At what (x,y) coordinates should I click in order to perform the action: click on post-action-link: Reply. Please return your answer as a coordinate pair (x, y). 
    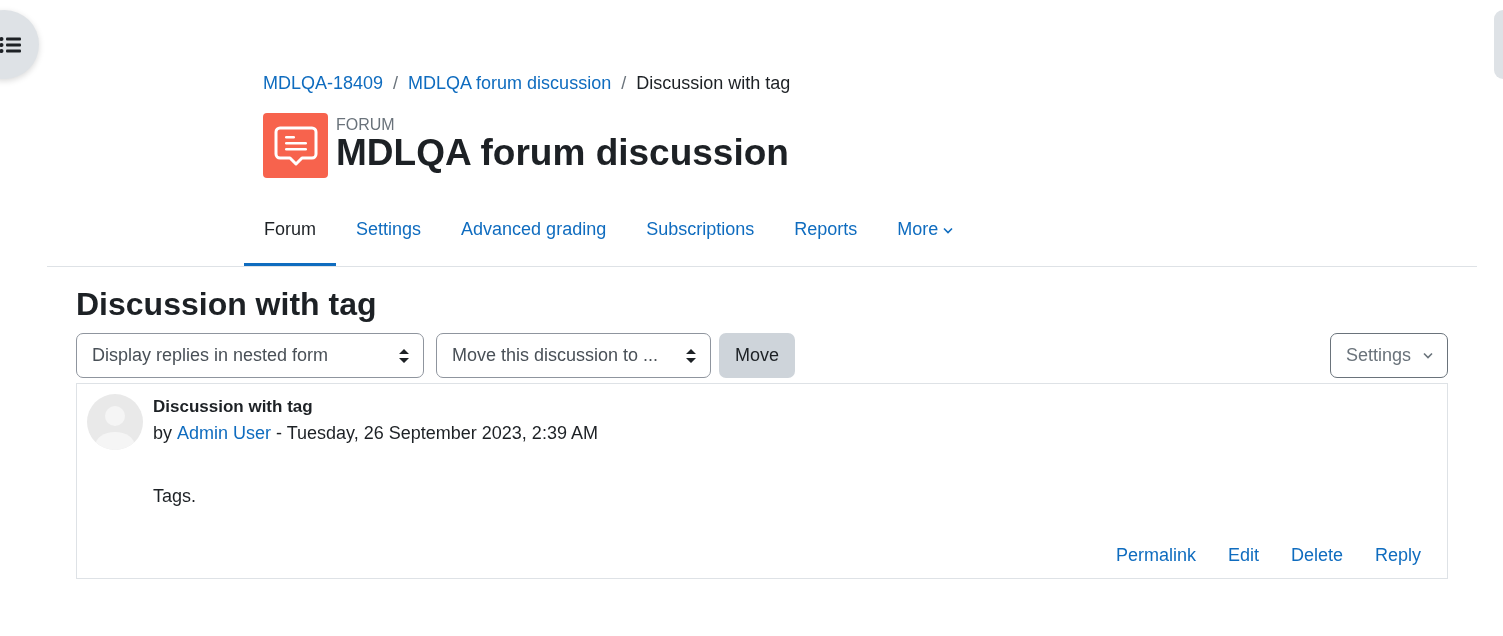
    Looking at the image, I should click on (1397, 555).